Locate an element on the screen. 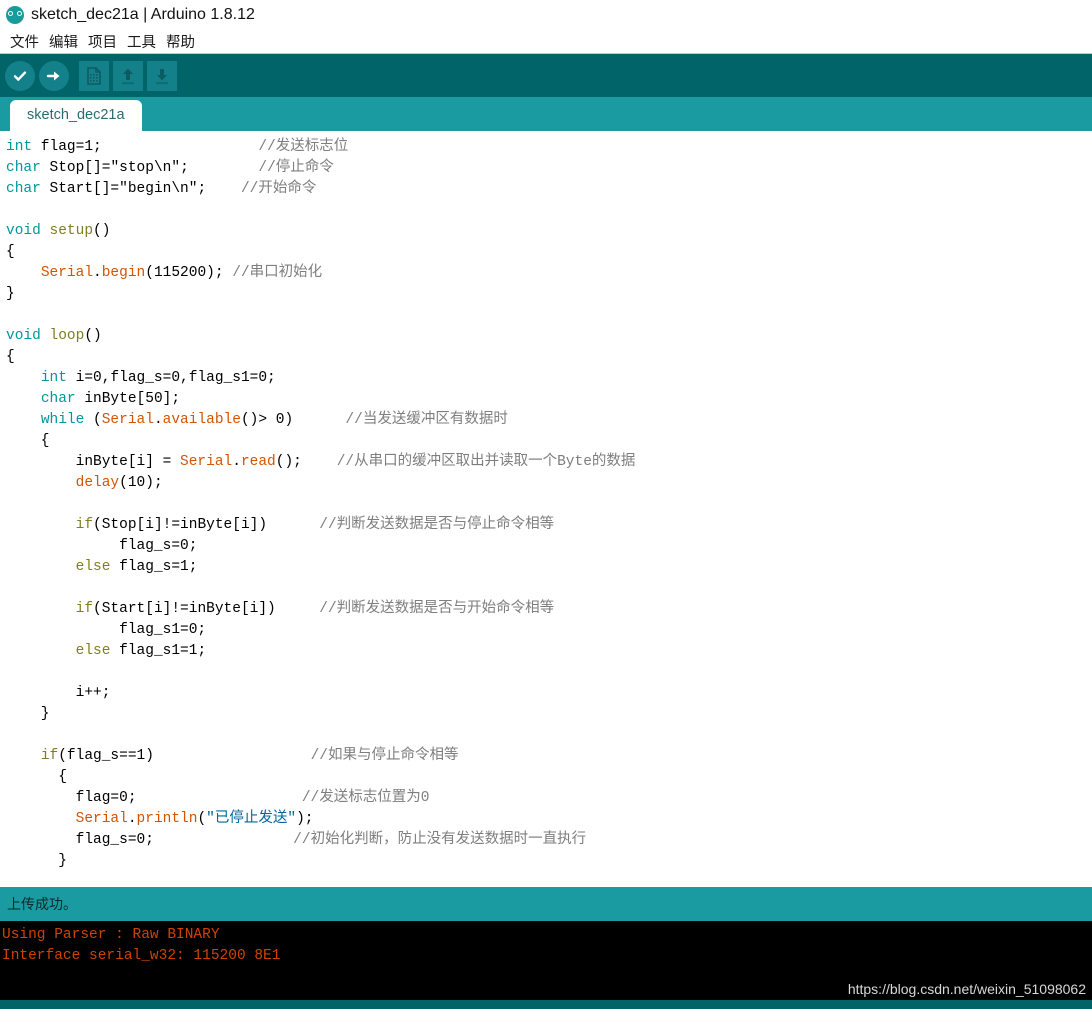  code-token: } is located at coordinates (28, 714).